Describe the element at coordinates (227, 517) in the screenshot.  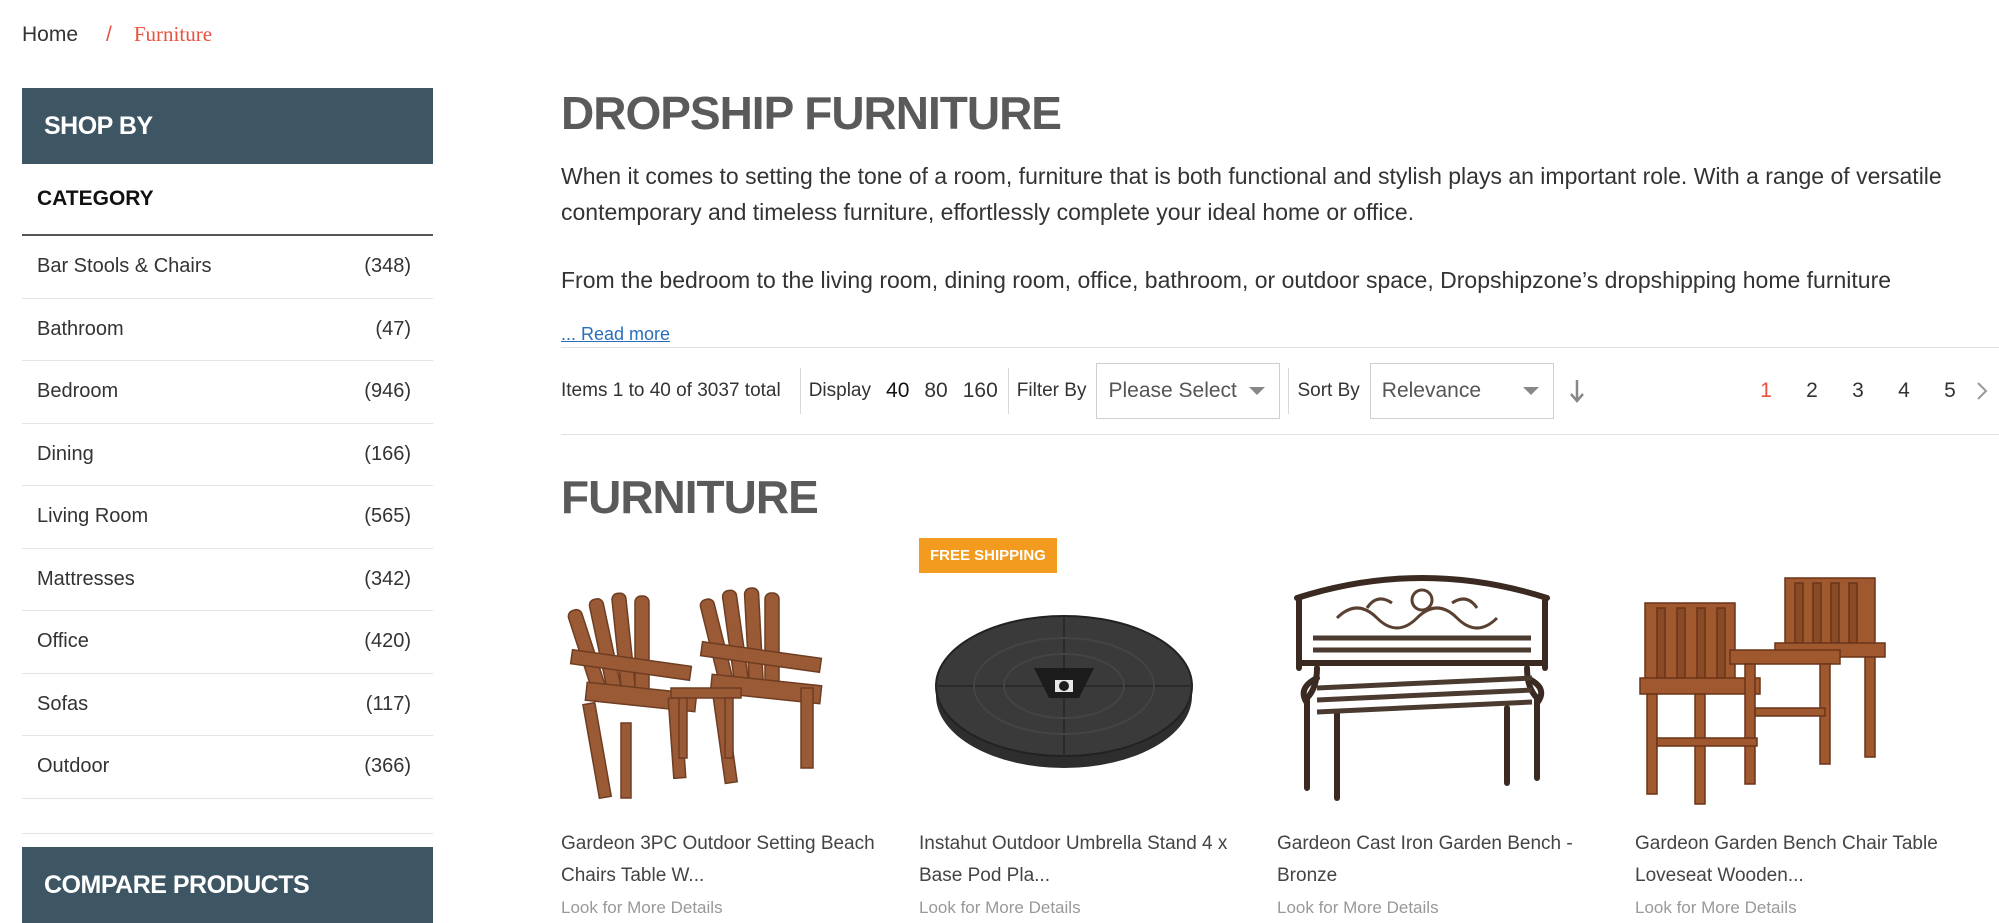
I see `category-item: Living Room (565)` at that location.